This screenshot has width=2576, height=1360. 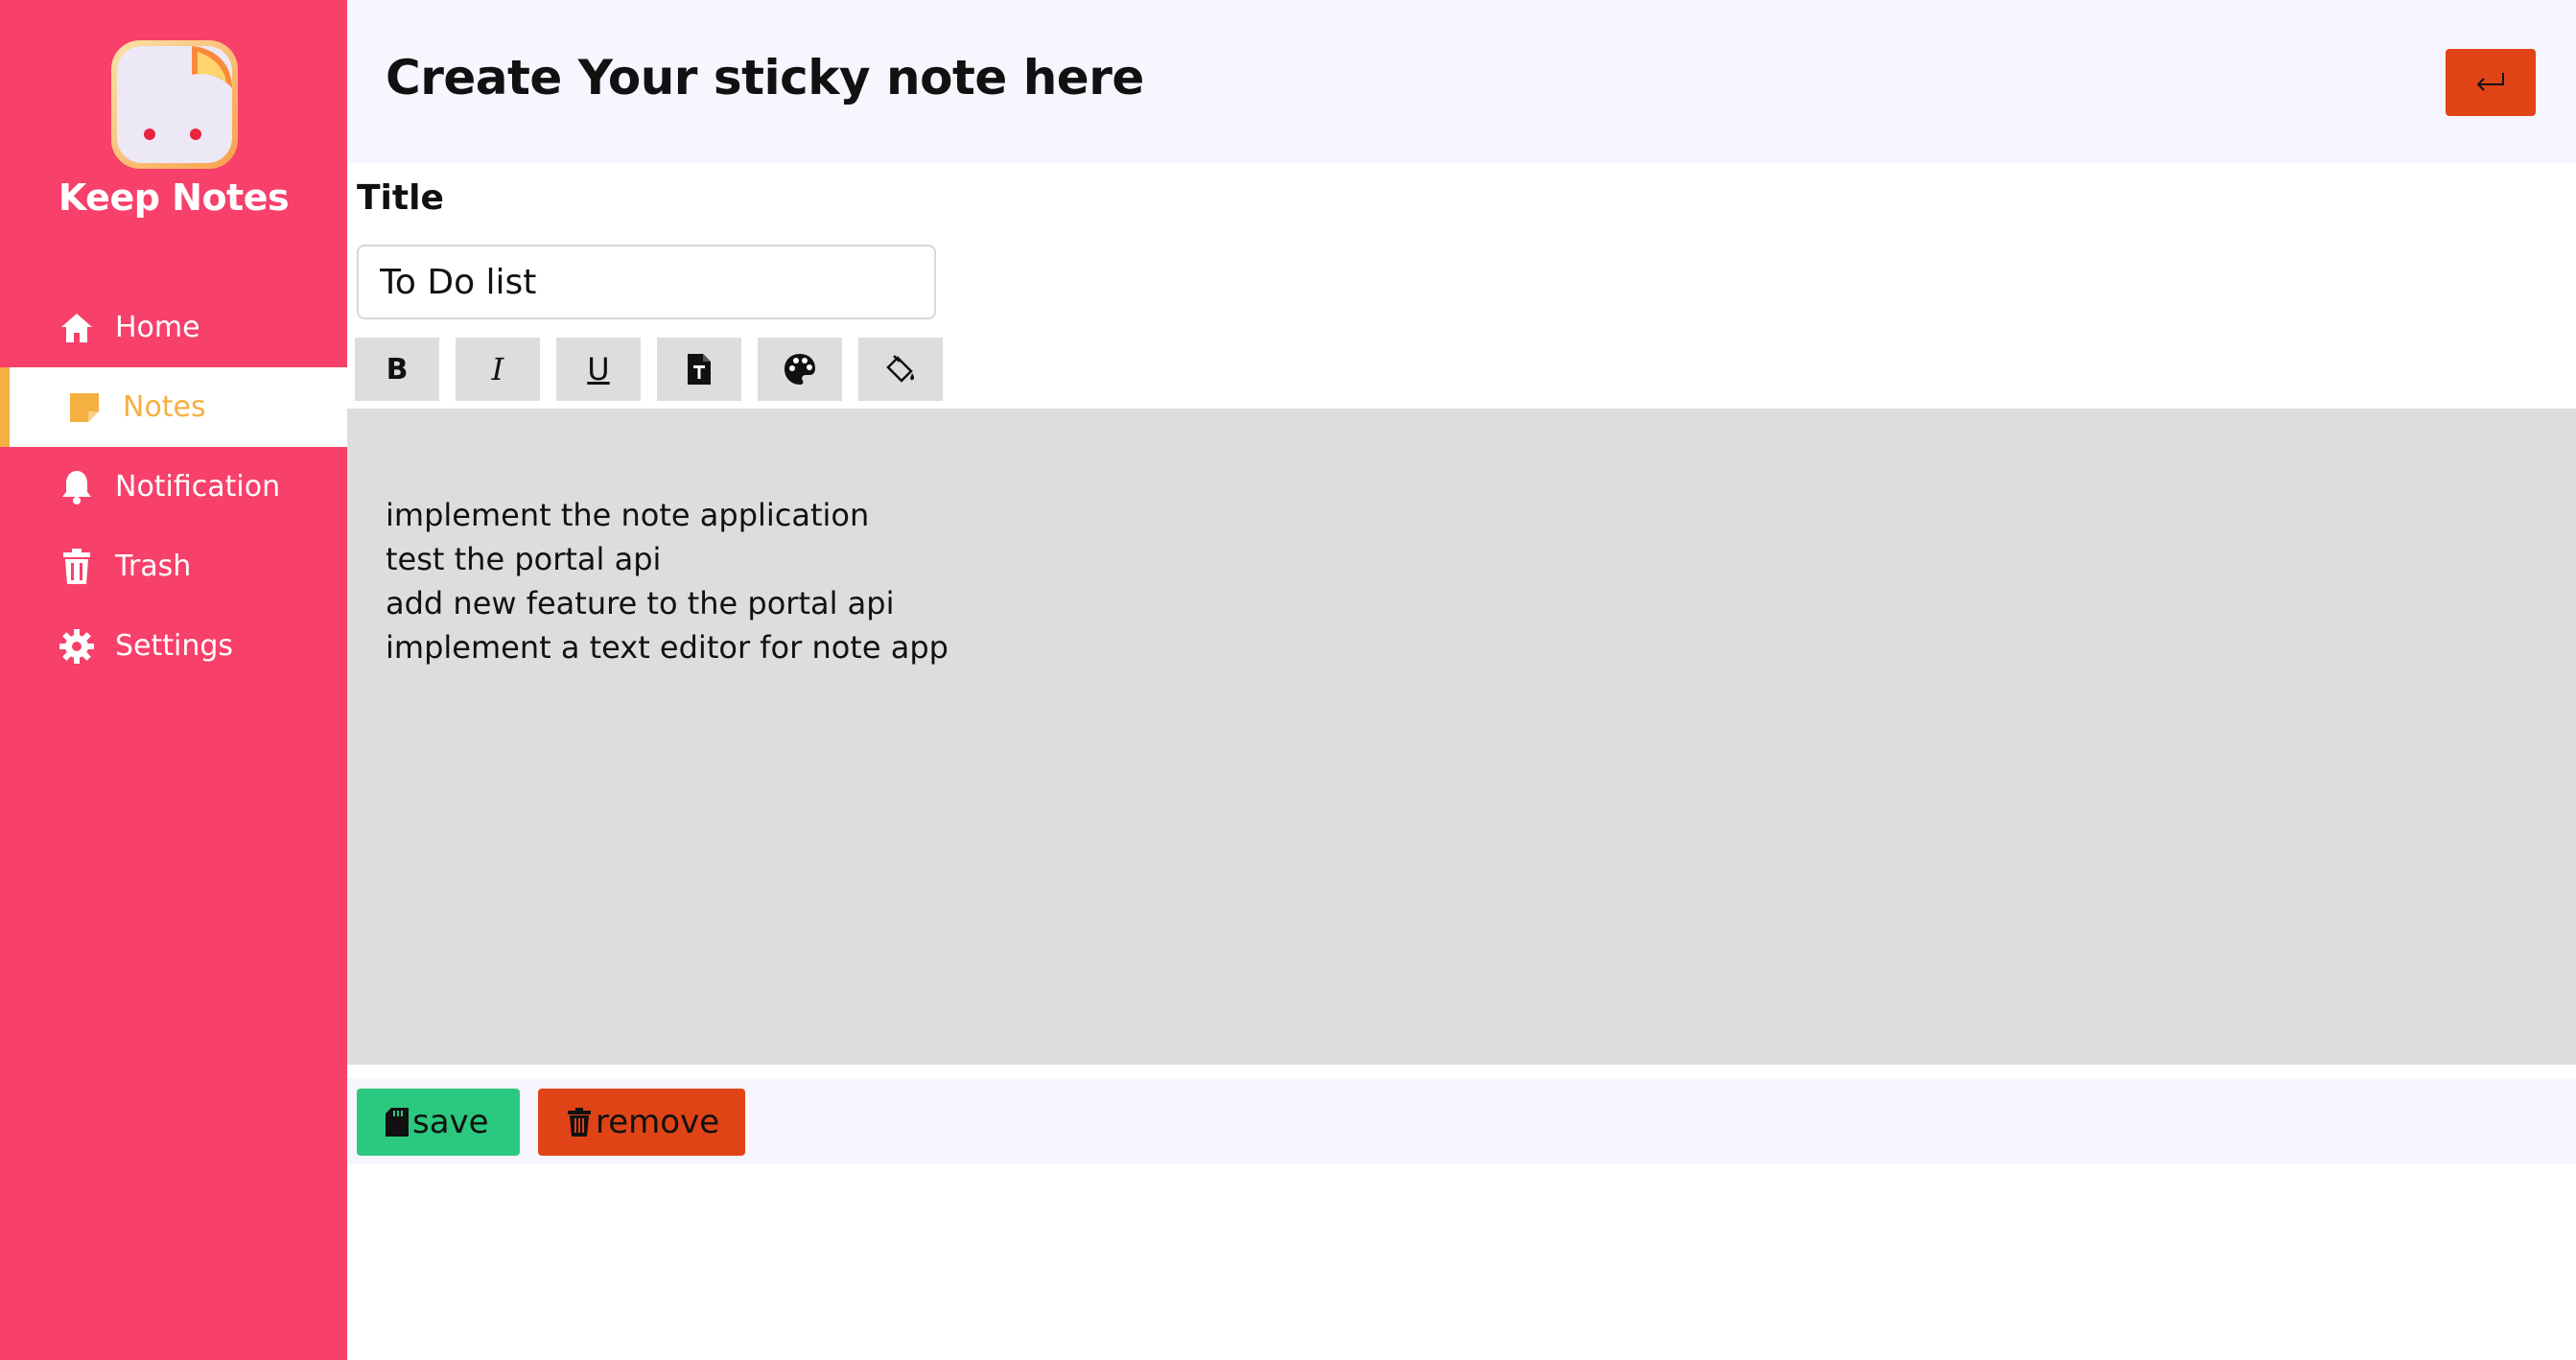 I want to click on sidebar-item-trash: Trash, so click(x=173, y=566).